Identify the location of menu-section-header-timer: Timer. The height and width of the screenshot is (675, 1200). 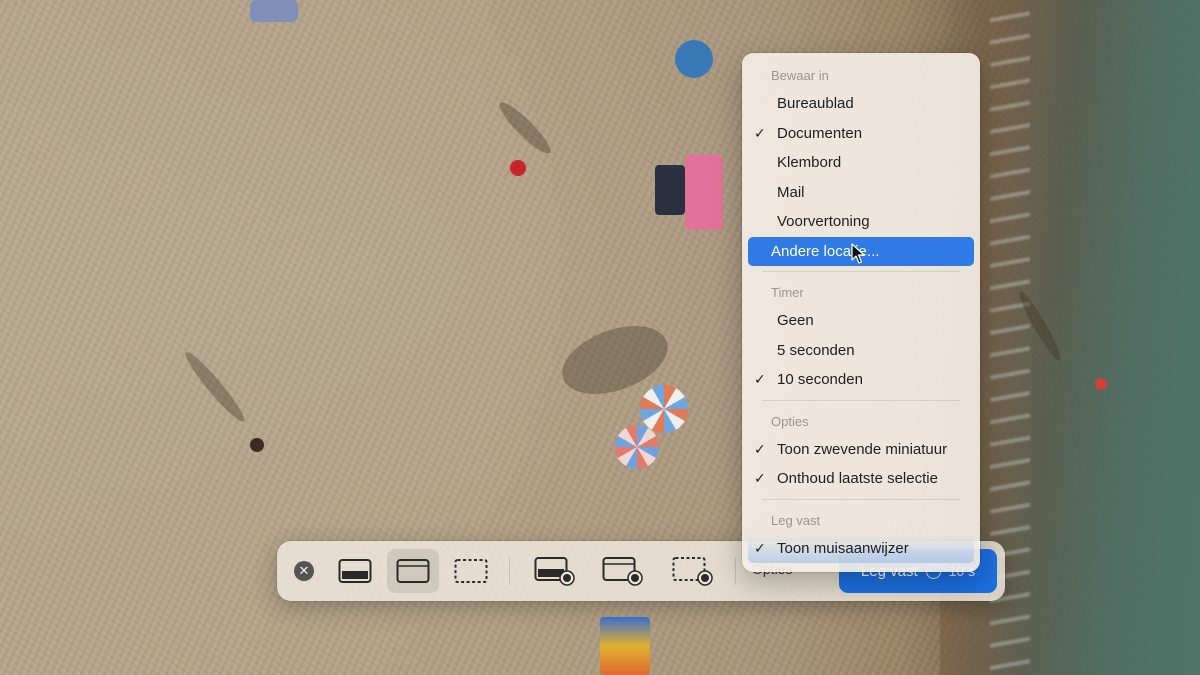
(787, 292).